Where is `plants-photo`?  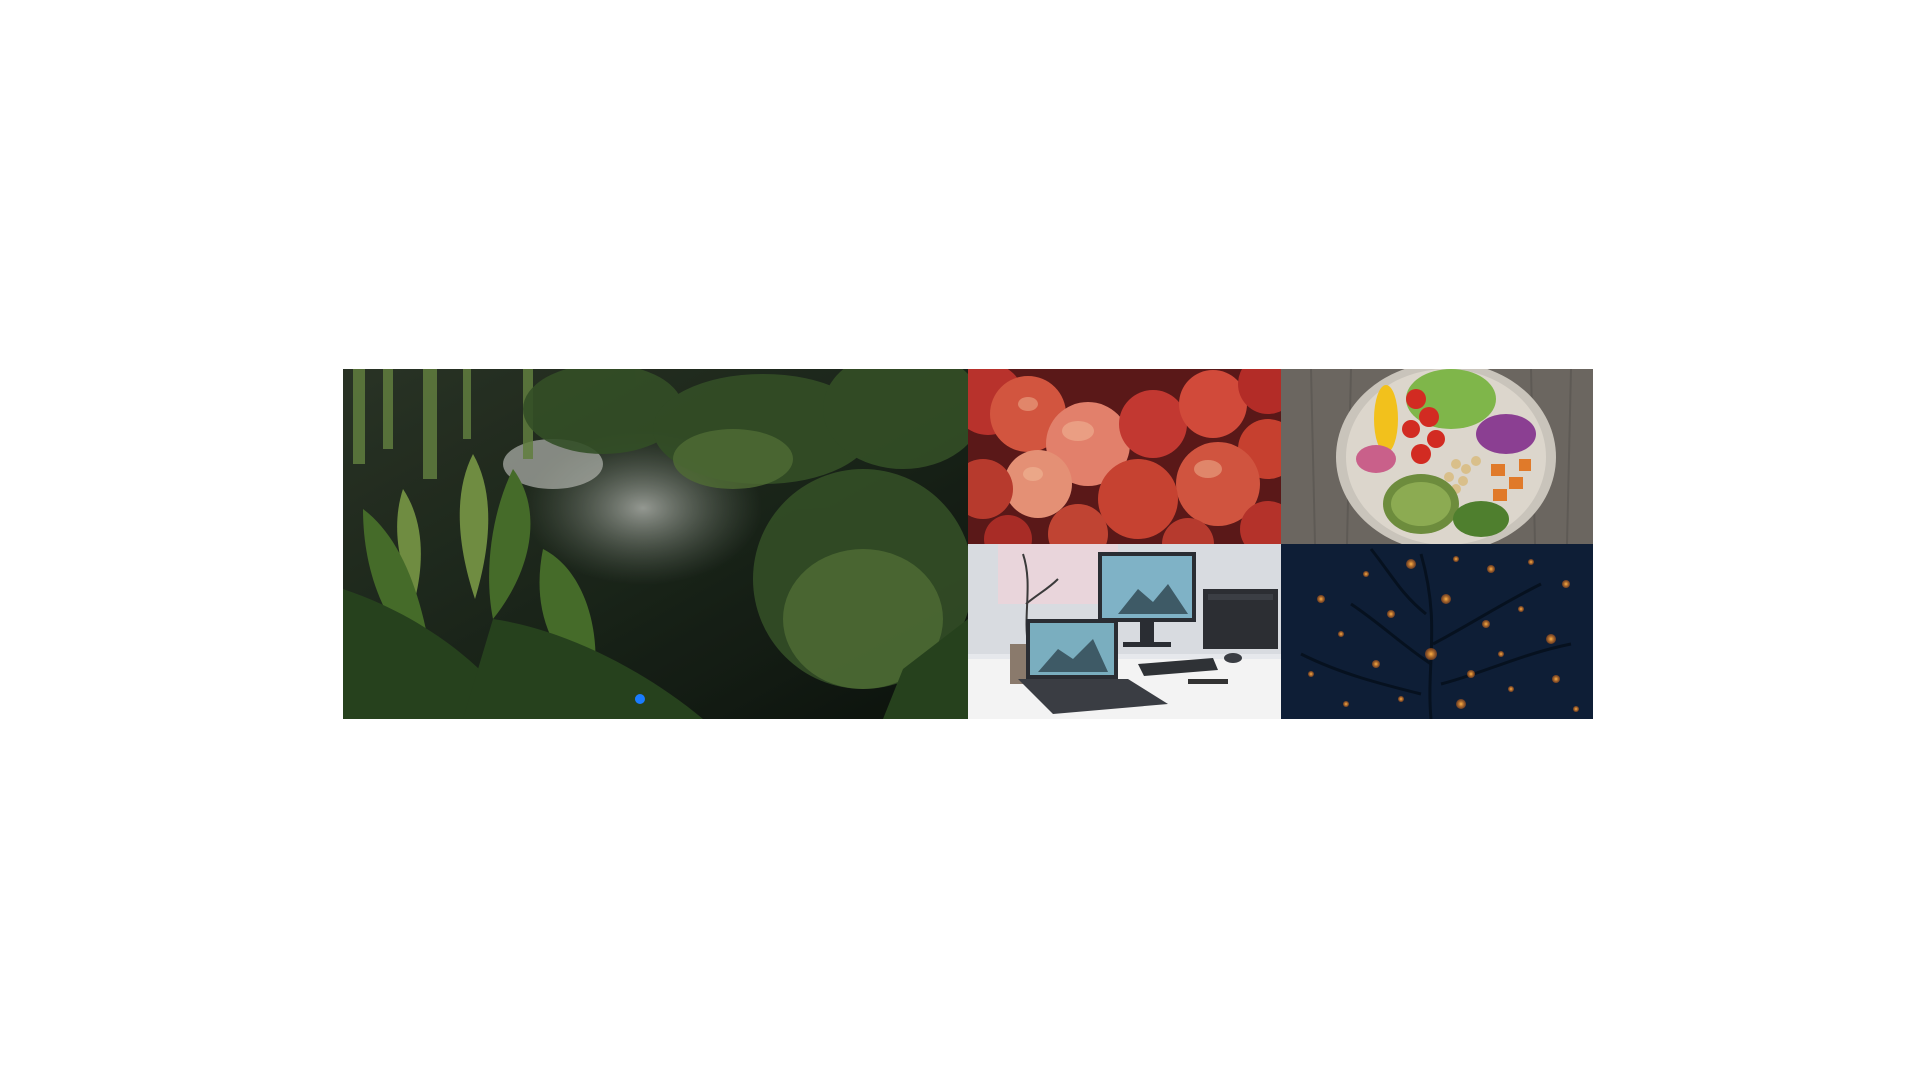 plants-photo is located at coordinates (655, 544).